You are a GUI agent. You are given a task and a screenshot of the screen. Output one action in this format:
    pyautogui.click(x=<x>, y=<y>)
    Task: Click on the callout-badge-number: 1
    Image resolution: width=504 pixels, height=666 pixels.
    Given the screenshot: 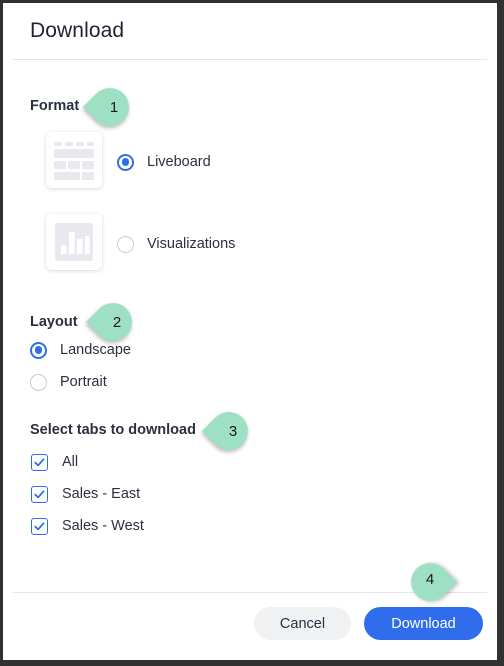 What is the action you would take?
    pyautogui.click(x=114, y=107)
    